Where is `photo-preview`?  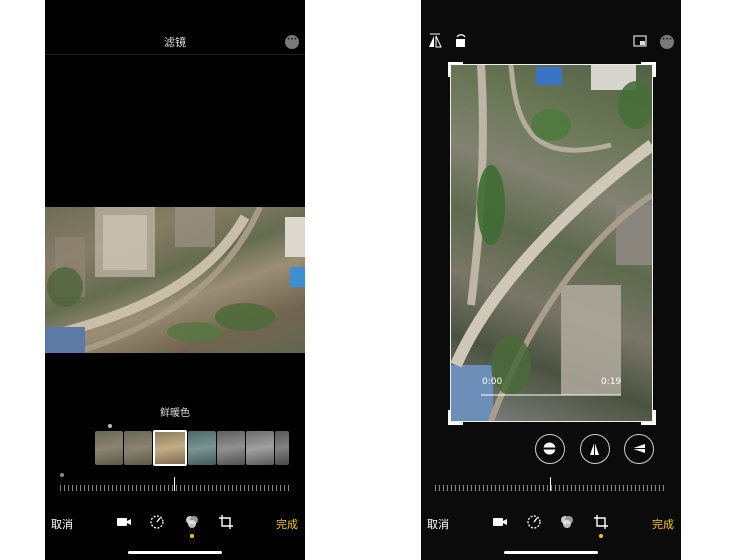 photo-preview is located at coordinates (175, 280).